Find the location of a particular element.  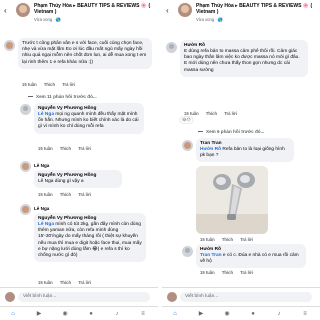

comment-text: Lê Nga dùng gì vậy a is located at coordinates (61, 181).